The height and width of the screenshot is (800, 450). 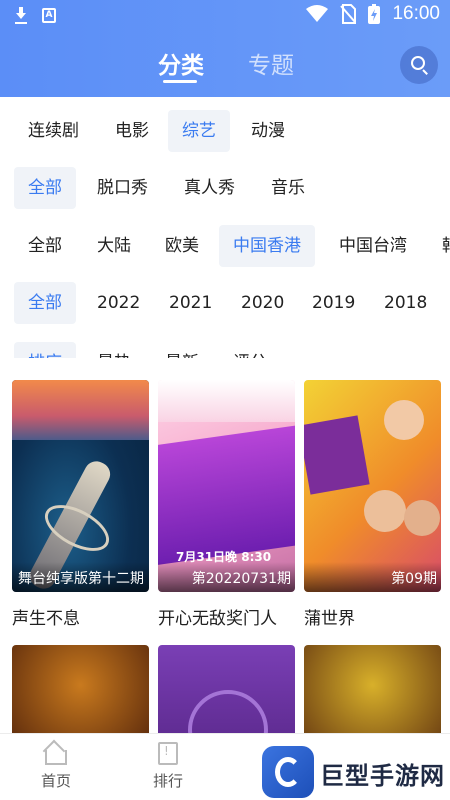 I want to click on header: A 16:00 分类 专题, so click(x=225, y=48).